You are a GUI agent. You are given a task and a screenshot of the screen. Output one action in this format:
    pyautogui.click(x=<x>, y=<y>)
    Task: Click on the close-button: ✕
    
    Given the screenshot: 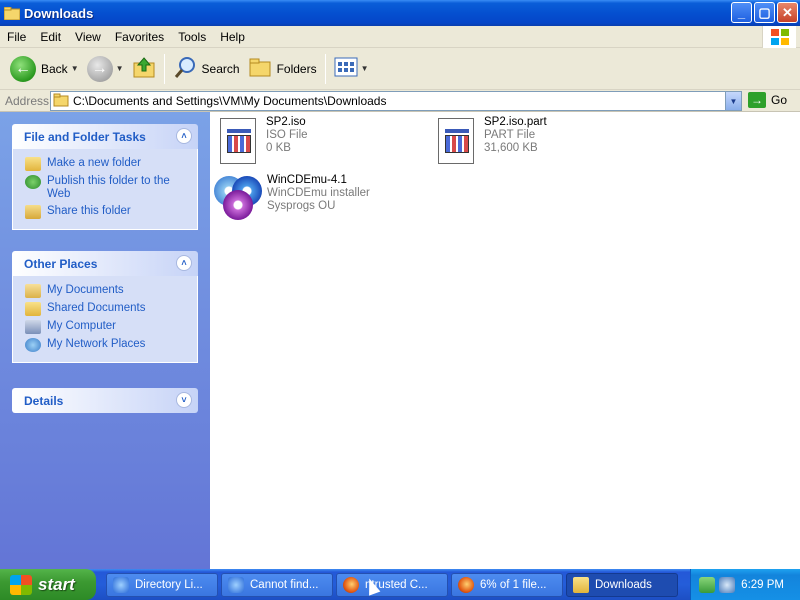 What is the action you would take?
    pyautogui.click(x=787, y=12)
    